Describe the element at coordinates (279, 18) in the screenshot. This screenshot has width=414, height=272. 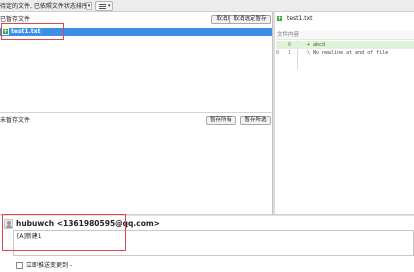
I see `file-added-icon: +` at that location.